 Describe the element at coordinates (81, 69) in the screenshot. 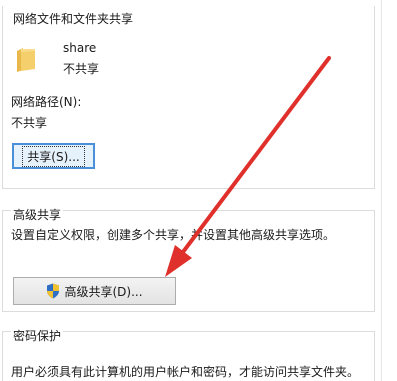

I see `folder-status: 不共享` at that location.